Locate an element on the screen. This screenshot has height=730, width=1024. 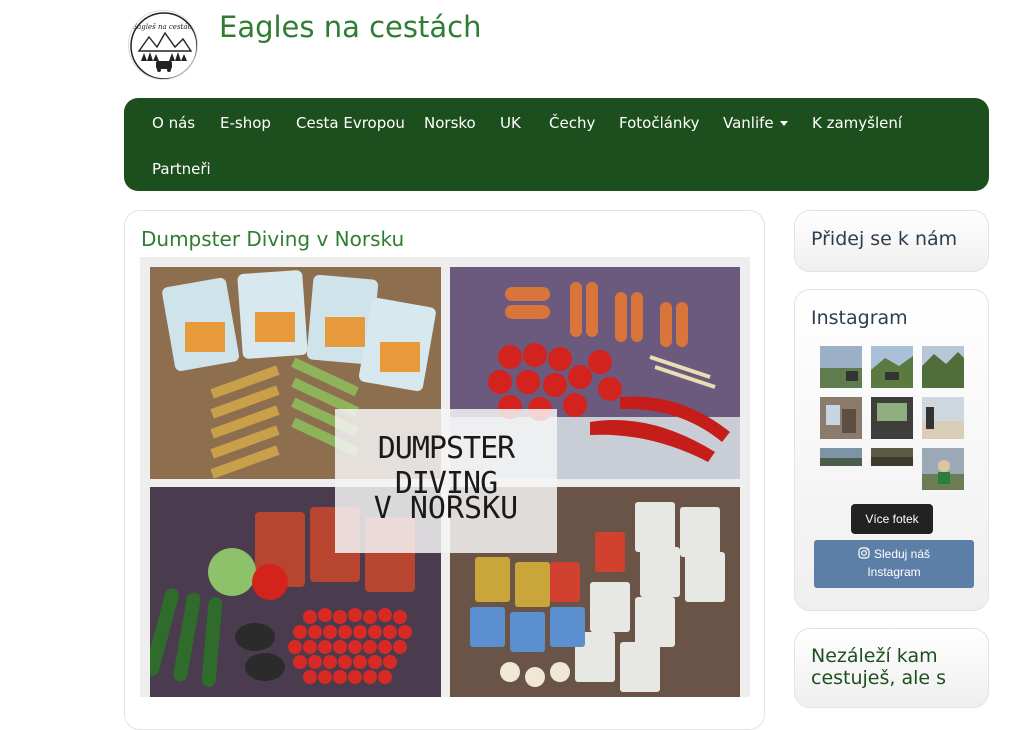
nav-item-partneri: Partneři is located at coordinates (181, 169).